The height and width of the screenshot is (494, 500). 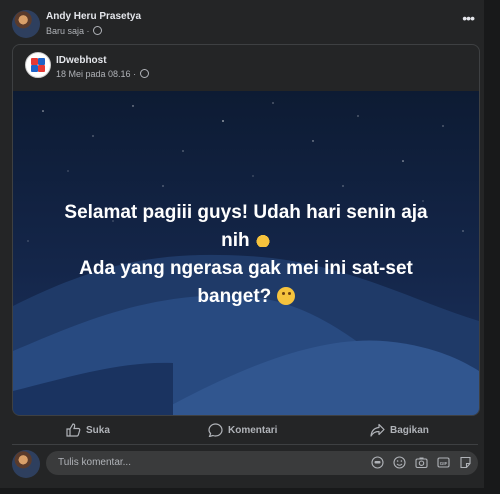 I want to click on share-label: Bagikan, so click(x=409, y=430).